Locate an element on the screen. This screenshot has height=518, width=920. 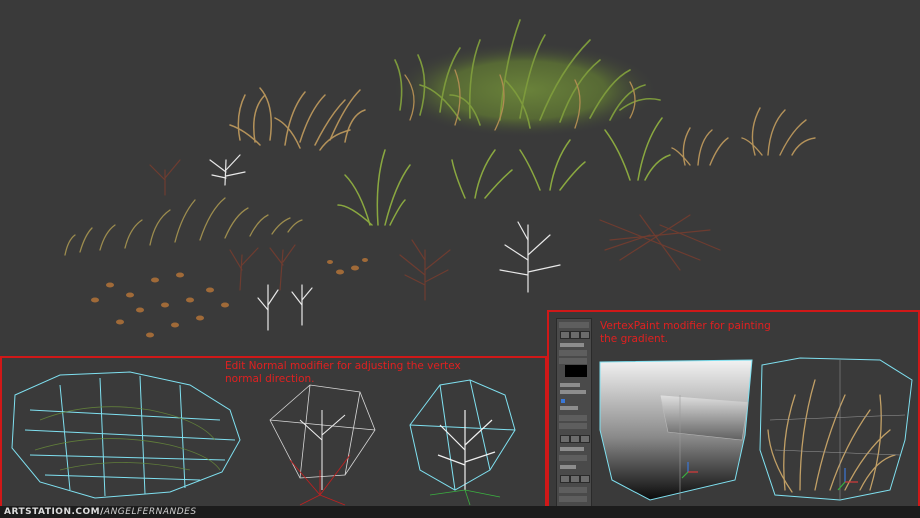
footer-brand: ARTSTATION.COM/ is located at coordinates (54, 512).